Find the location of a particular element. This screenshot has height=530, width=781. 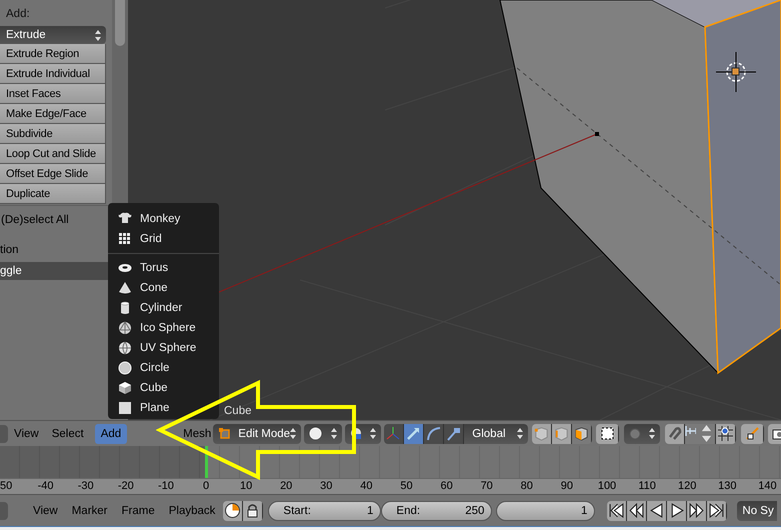

menu-button: Playback is located at coordinates (192, 510).